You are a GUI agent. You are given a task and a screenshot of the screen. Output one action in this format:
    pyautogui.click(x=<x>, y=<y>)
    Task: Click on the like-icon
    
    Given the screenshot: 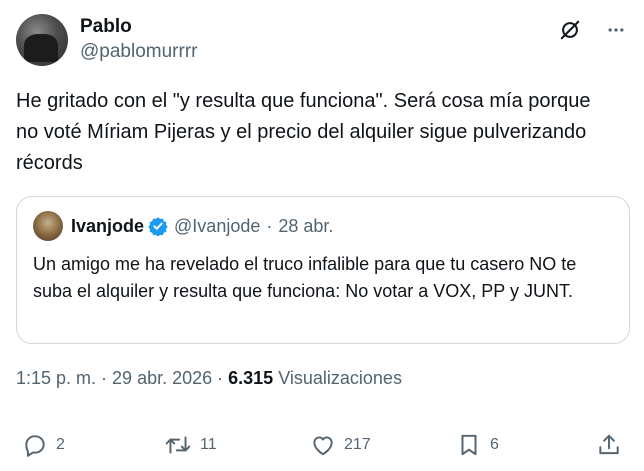 What is the action you would take?
    pyautogui.click(x=323, y=445)
    